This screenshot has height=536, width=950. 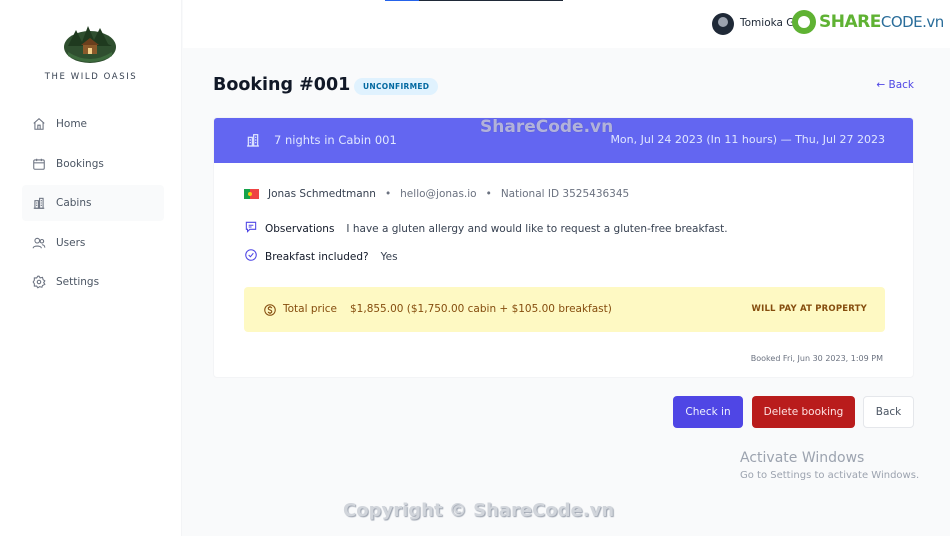 What do you see at coordinates (317, 256) in the screenshot?
I see `breakfast-label: Breakfast included?` at bounding box center [317, 256].